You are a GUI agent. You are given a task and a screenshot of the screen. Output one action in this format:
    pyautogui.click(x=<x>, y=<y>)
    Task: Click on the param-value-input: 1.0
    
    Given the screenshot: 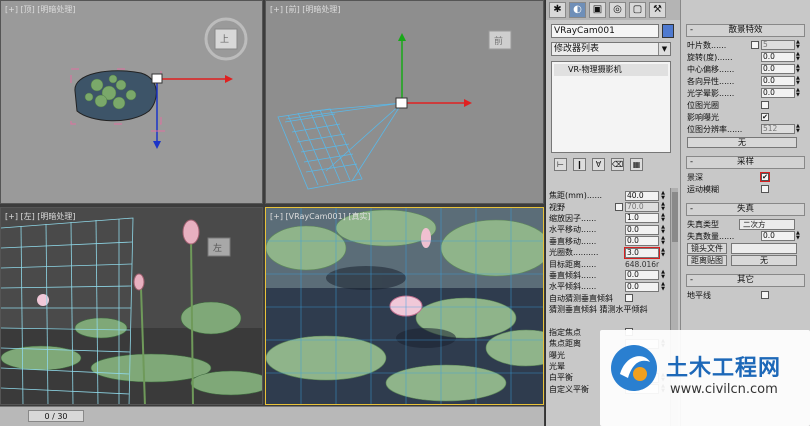 What is the action you would take?
    pyautogui.click(x=642, y=218)
    